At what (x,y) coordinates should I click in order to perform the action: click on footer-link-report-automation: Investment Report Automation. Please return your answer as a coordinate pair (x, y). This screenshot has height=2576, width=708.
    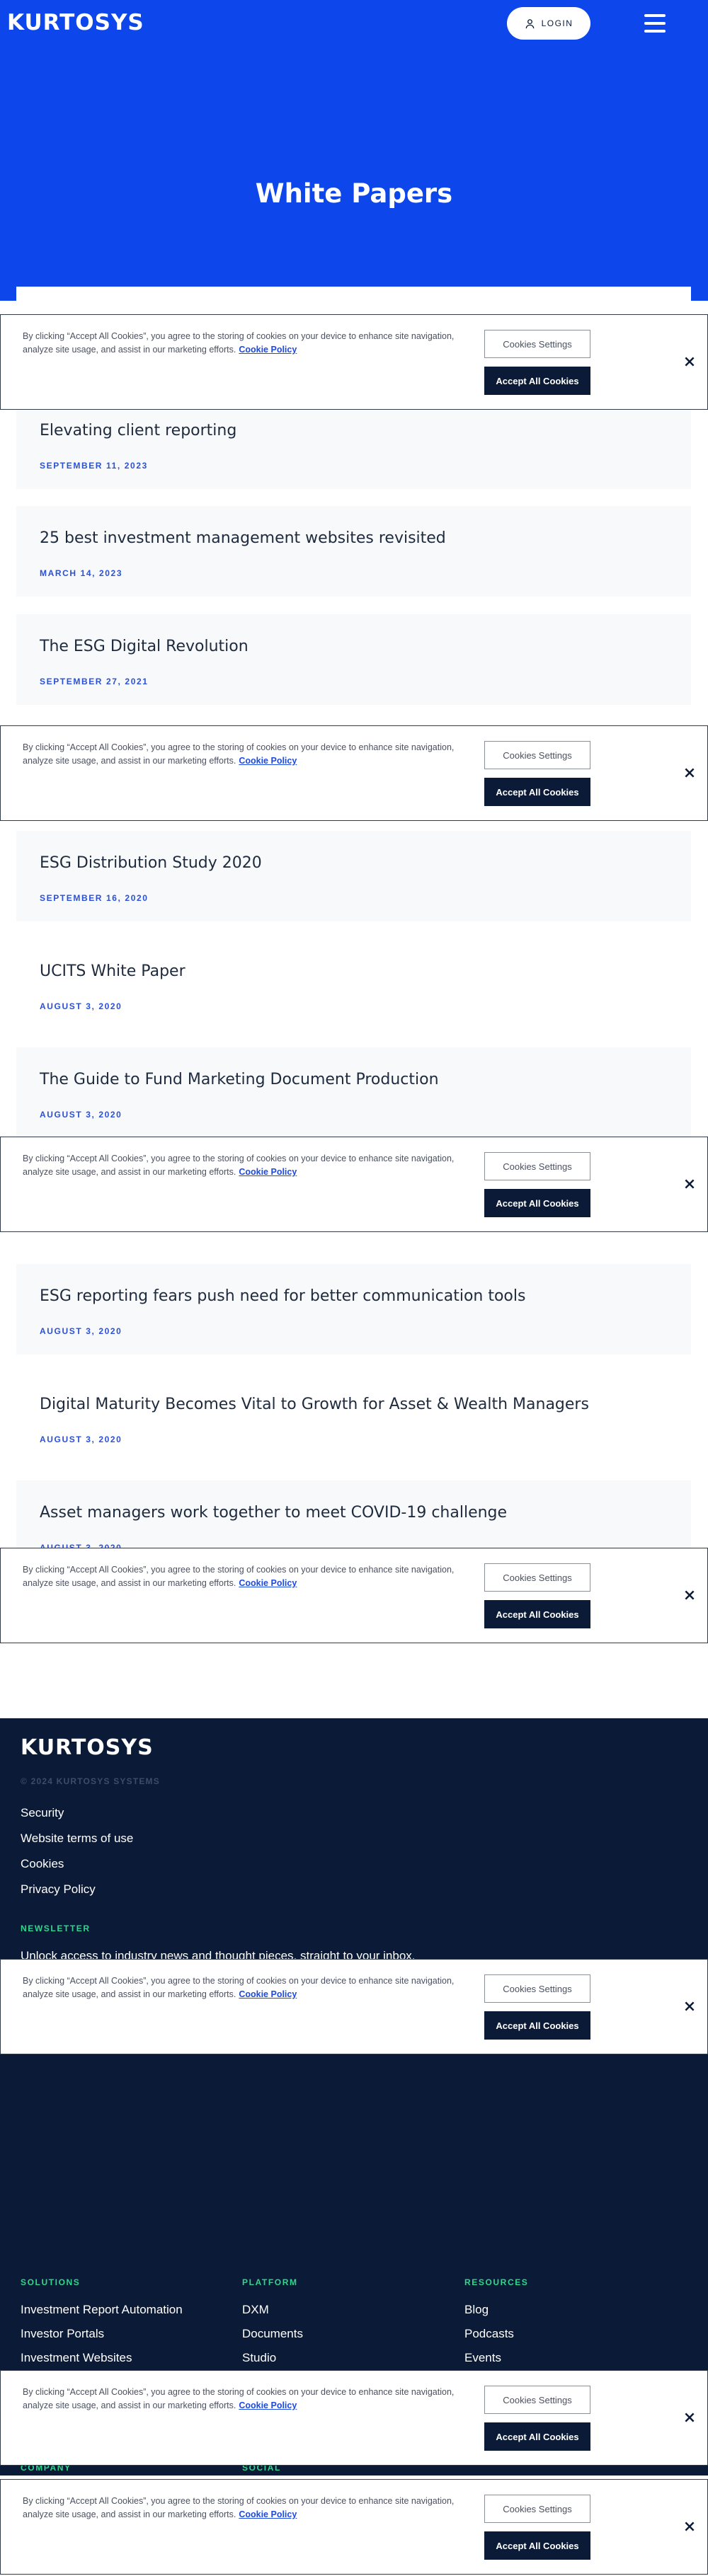
    Looking at the image, I should click on (102, 2310).